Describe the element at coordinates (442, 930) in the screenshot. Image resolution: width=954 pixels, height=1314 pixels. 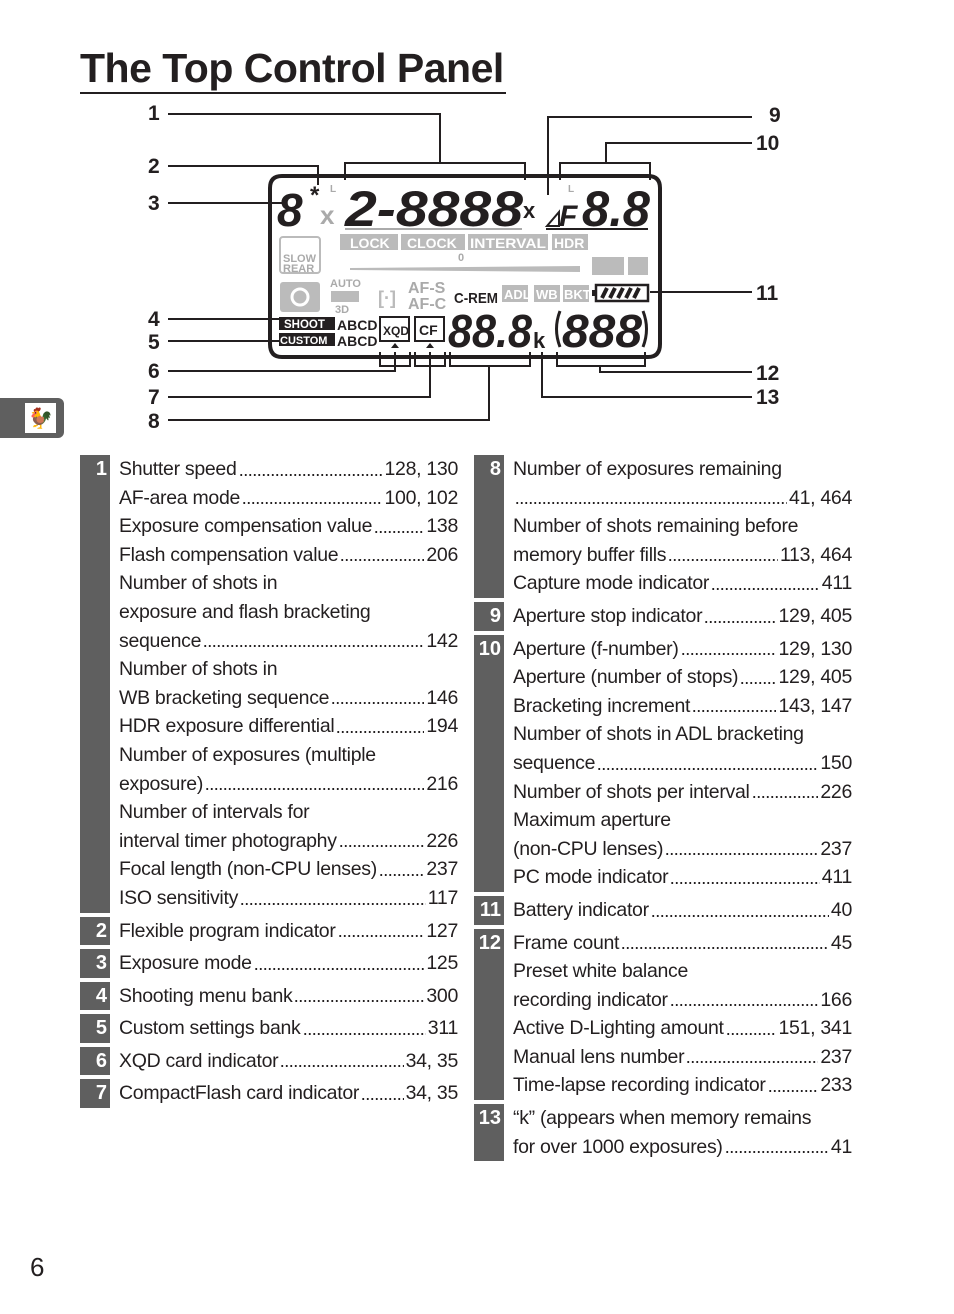
I see `page-reference: 127` at that location.